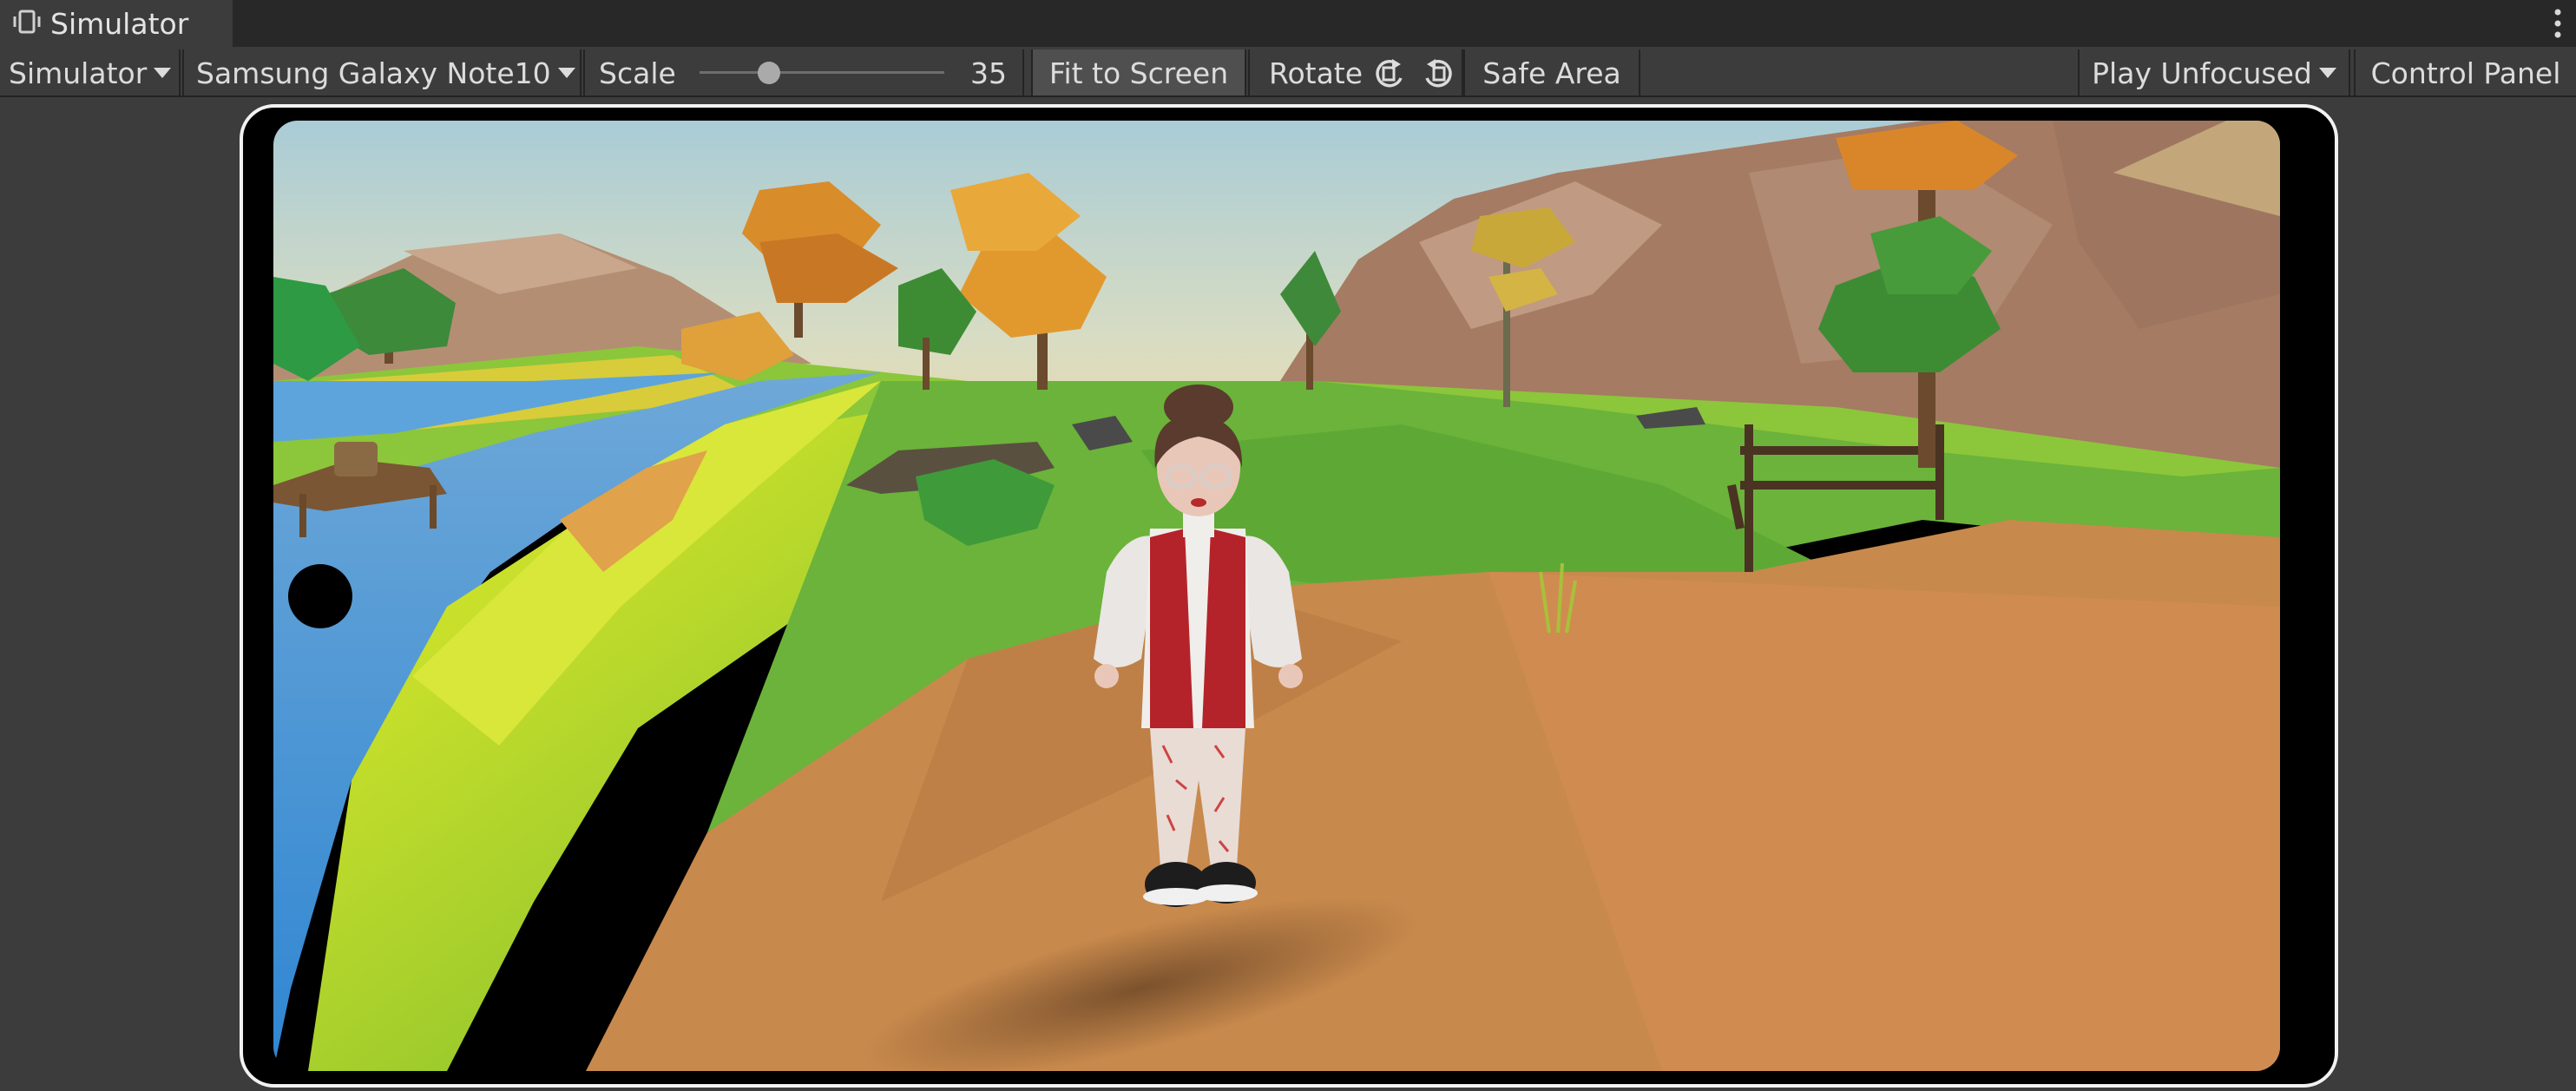 Image resolution: width=2576 pixels, height=1091 pixels. Describe the element at coordinates (769, 73) in the screenshot. I see `scale-slider-handle` at that location.